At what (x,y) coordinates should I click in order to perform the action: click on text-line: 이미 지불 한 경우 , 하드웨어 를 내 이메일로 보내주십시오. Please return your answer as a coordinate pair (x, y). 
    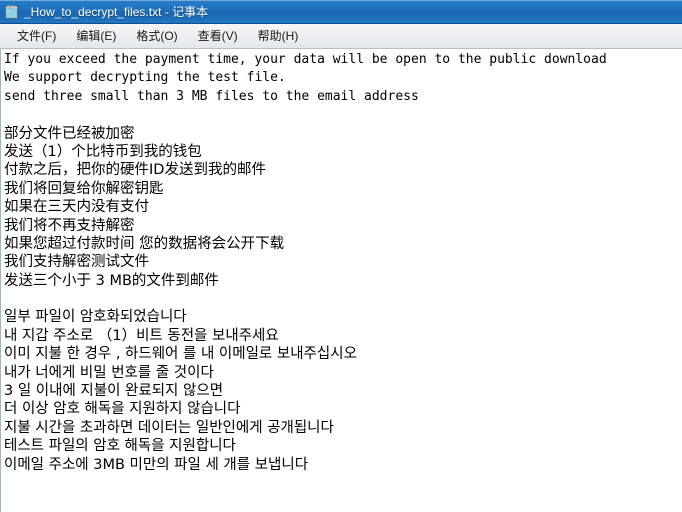
    Looking at the image, I should click on (180, 354).